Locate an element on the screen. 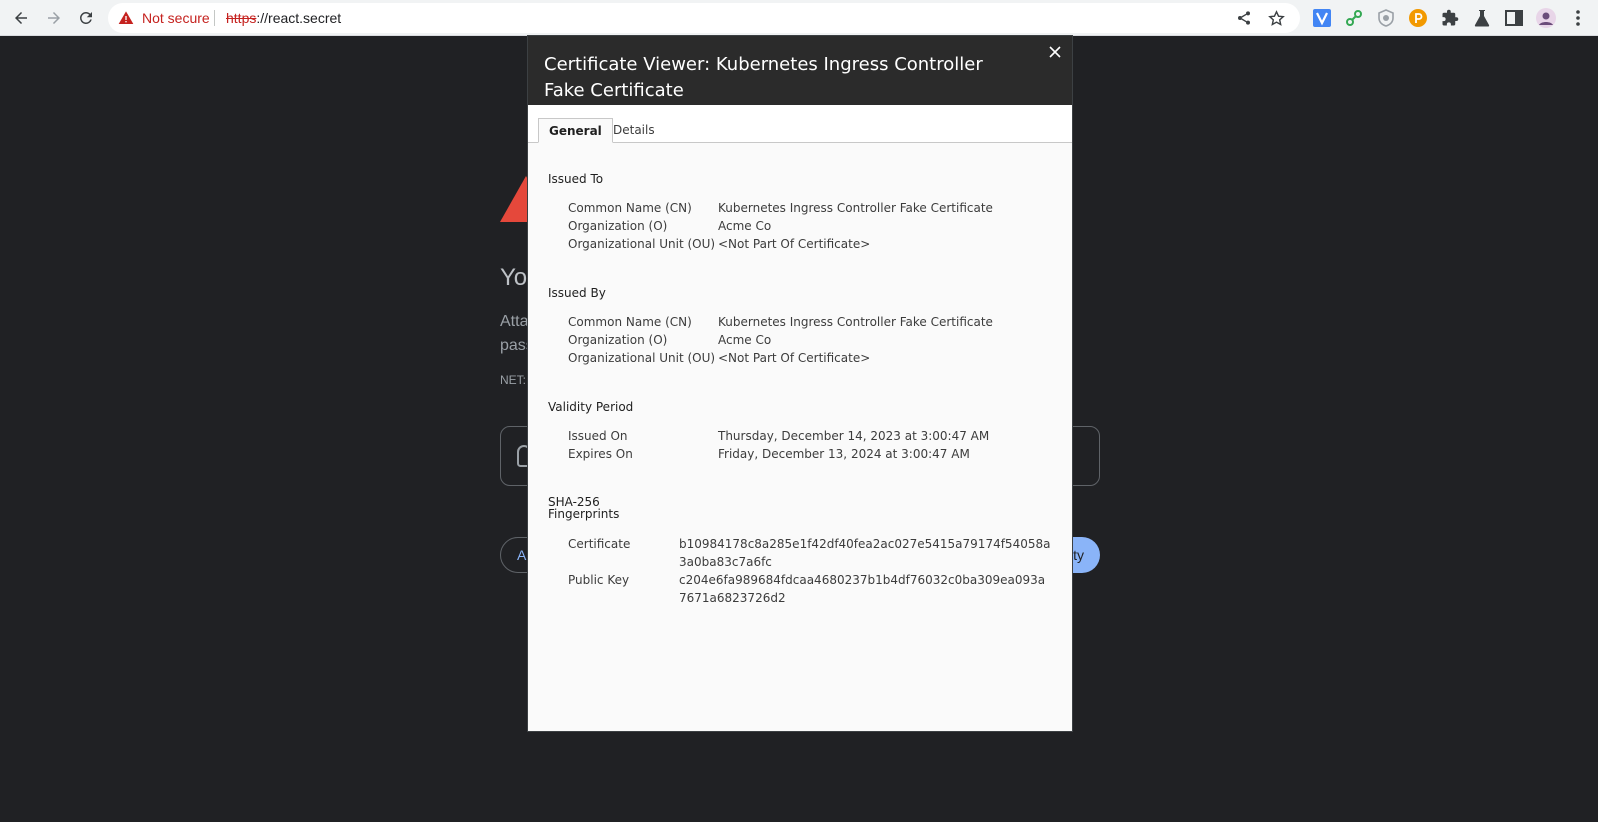 This screenshot has height=822, width=1598. issued-to-org-value: Acme Co is located at coordinates (745, 226).